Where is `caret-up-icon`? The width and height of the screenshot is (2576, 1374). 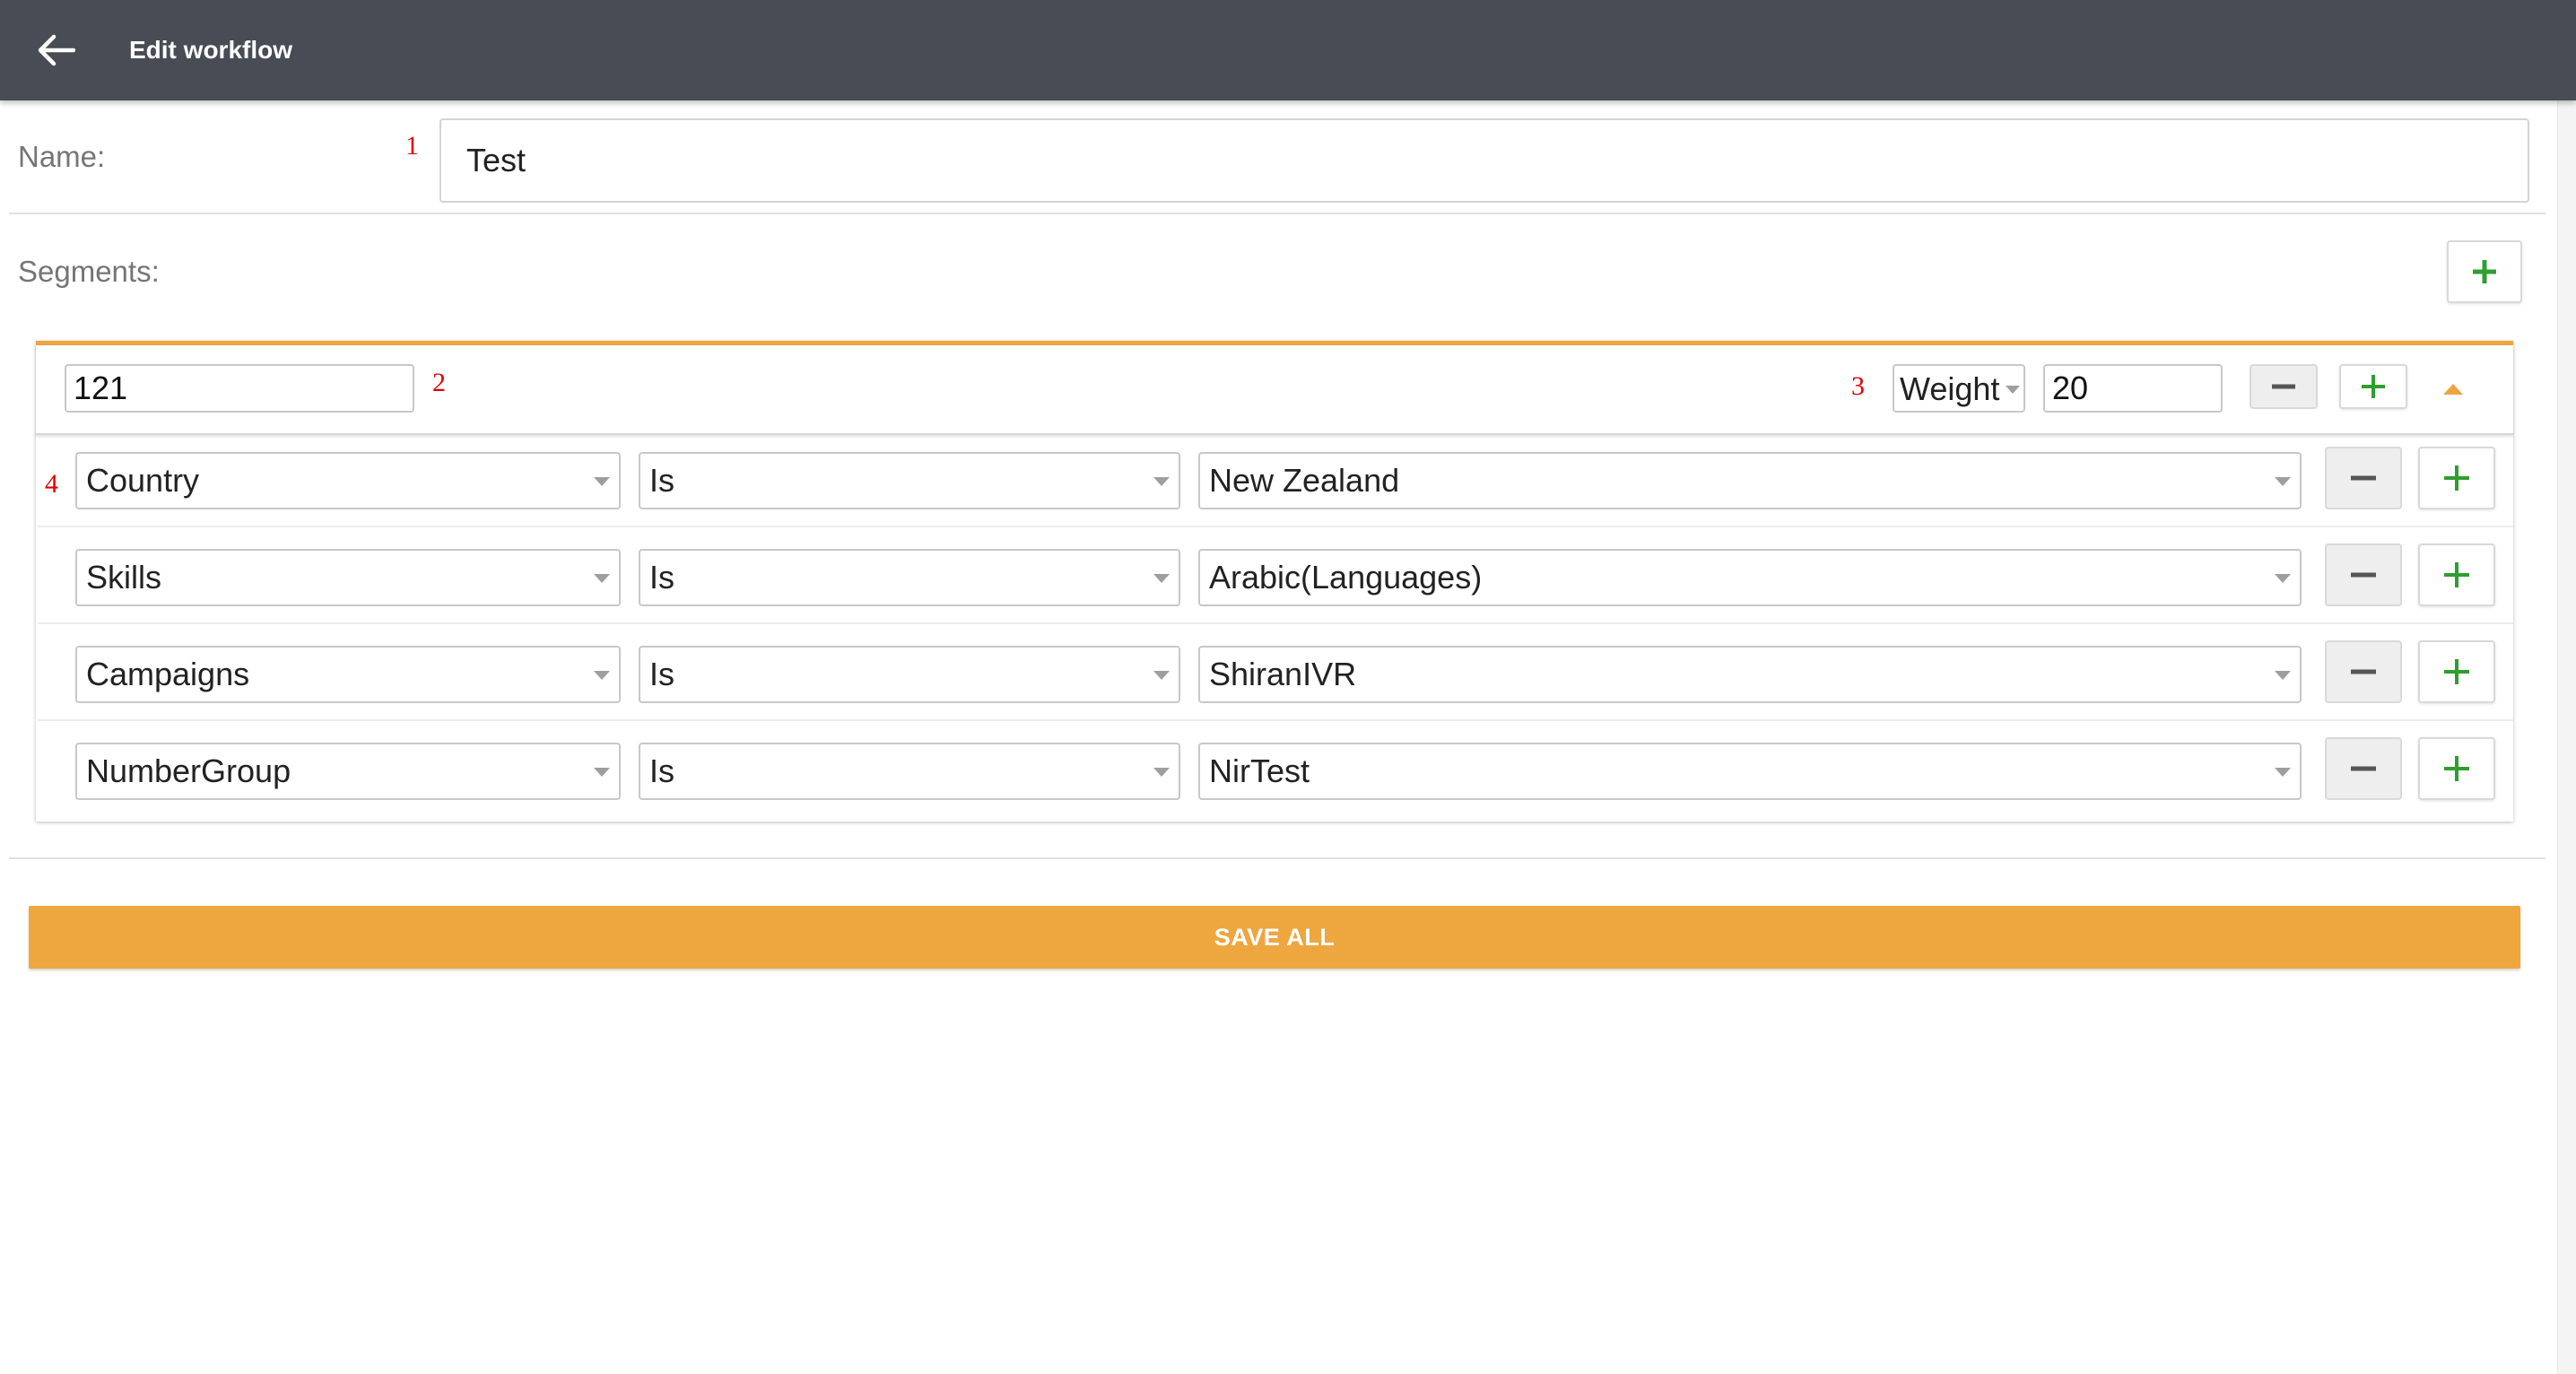
caret-up-icon is located at coordinates (2453, 390).